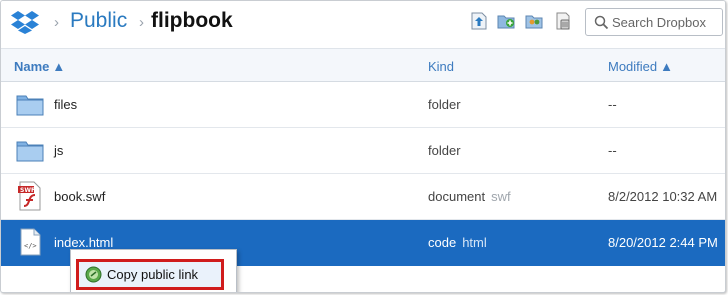 Image resolution: width=728 pixels, height=295 pixels. Describe the element at coordinates (479, 21) in the screenshot. I see `upload-icon` at that location.